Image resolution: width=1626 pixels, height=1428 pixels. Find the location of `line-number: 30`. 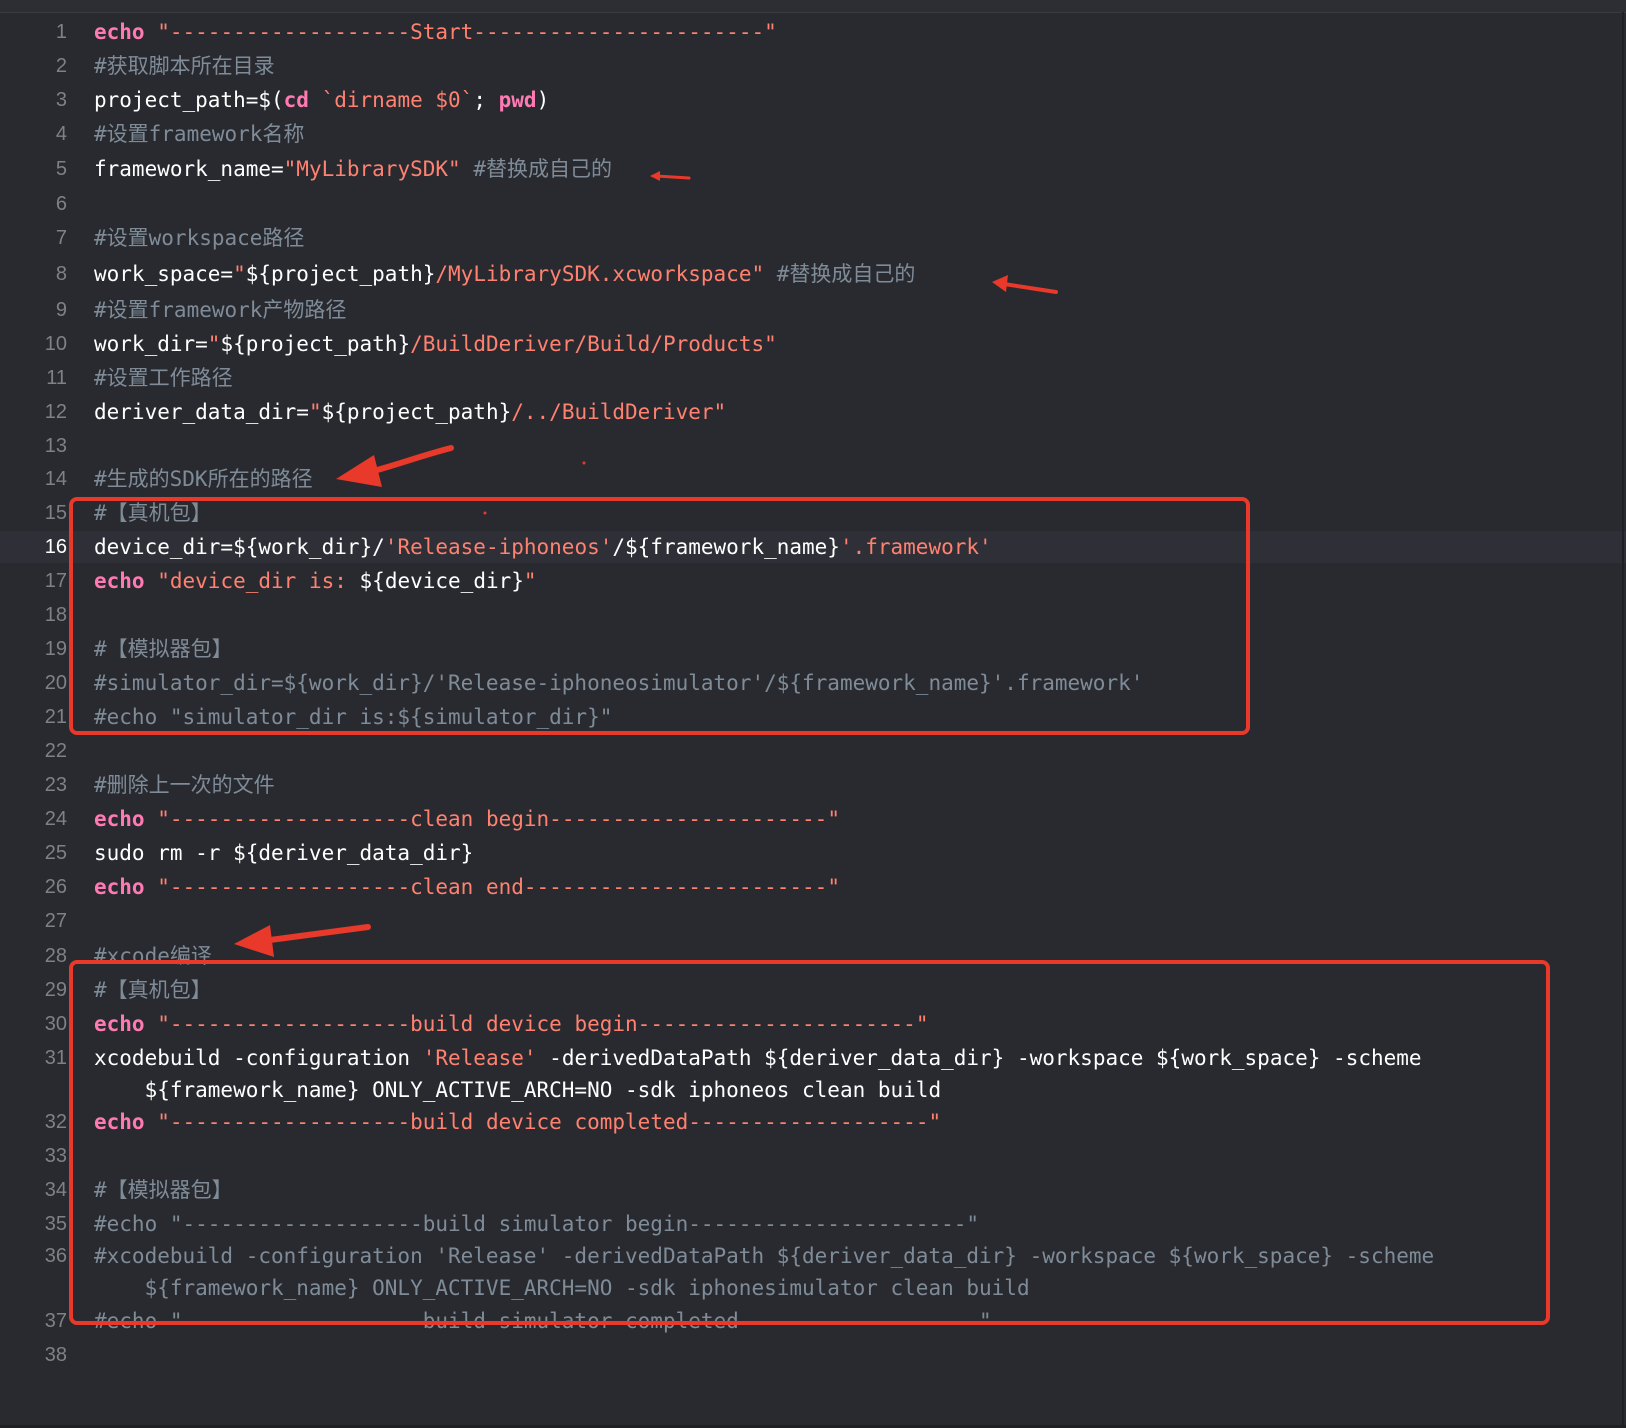

line-number: 30 is located at coordinates (55, 1024).